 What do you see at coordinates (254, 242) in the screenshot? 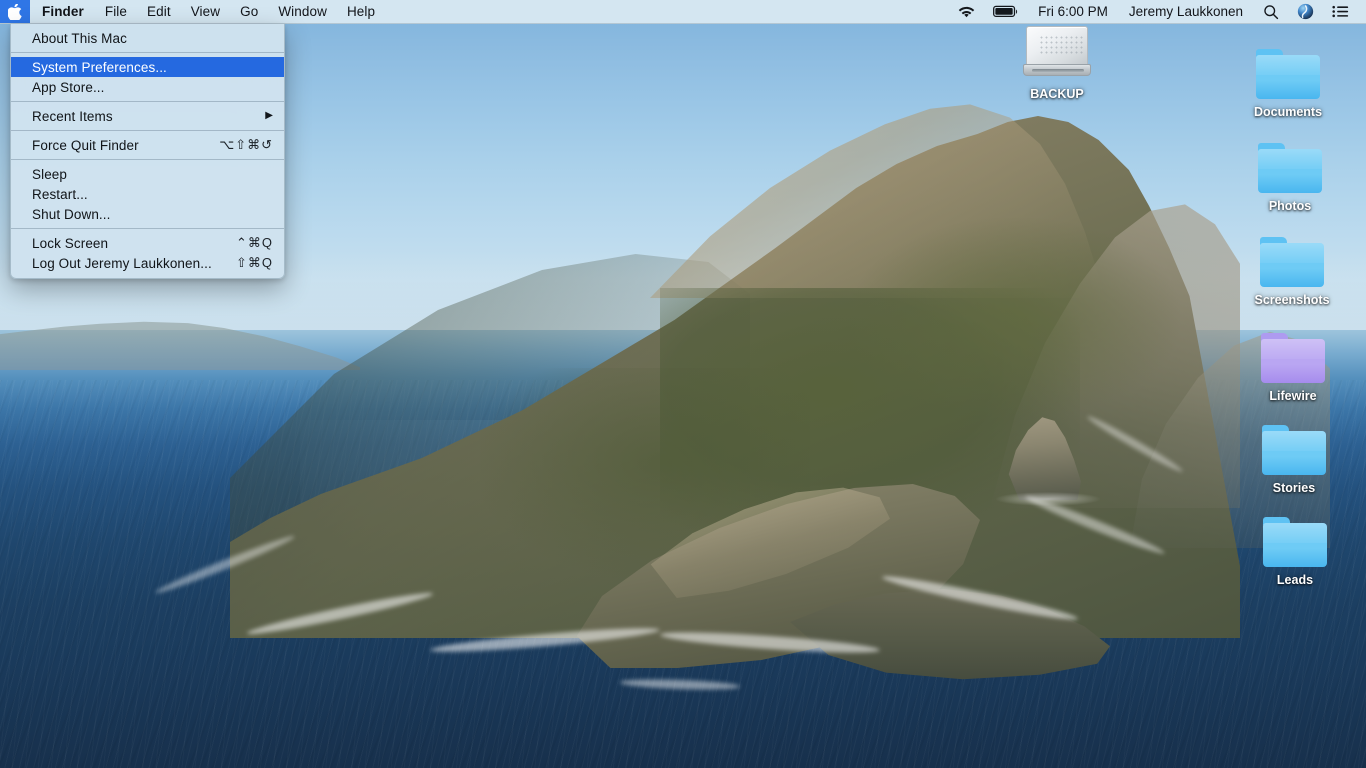
I see `menu-item-shortcut: ⌃⌘Q` at bounding box center [254, 242].